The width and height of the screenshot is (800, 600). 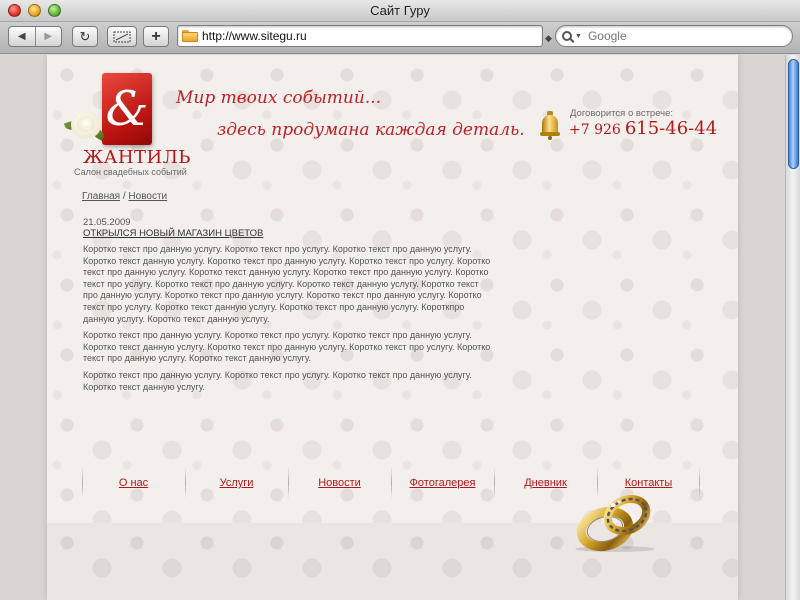 I want to click on forward-button: ▶, so click(x=48, y=36).